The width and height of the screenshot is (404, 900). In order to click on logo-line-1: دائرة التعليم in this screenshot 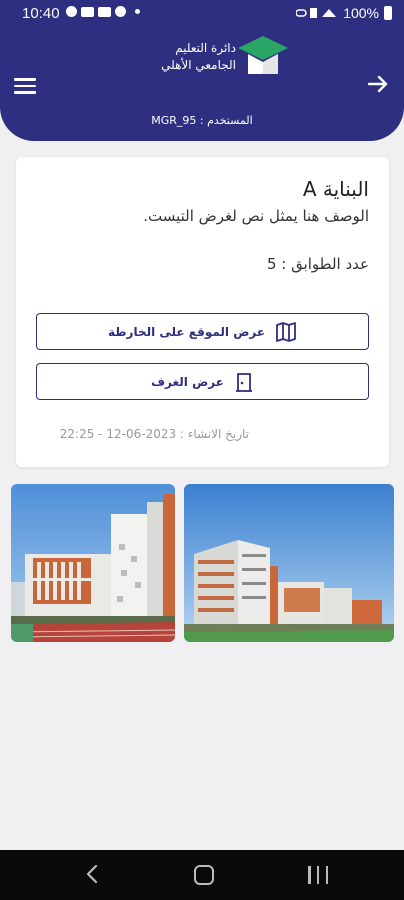, I will do `click(205, 48)`.